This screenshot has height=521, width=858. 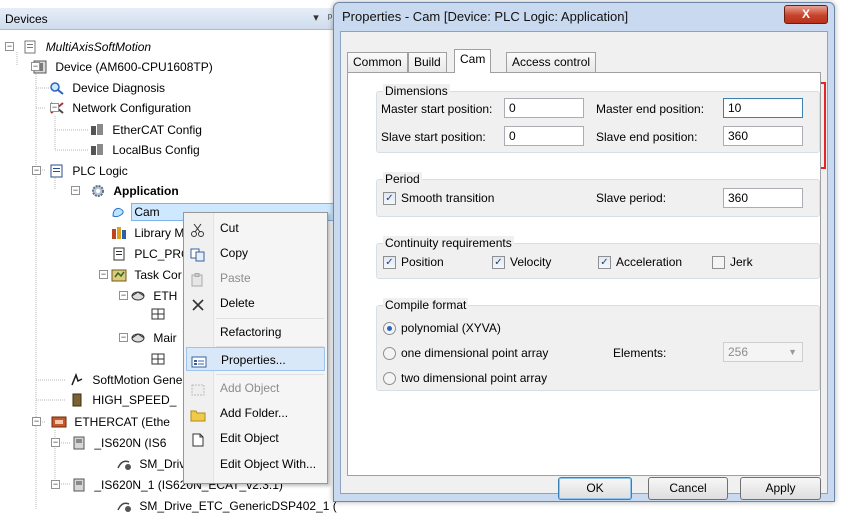 What do you see at coordinates (255, 388) in the screenshot?
I see `menu-item-add-object: Add Object` at bounding box center [255, 388].